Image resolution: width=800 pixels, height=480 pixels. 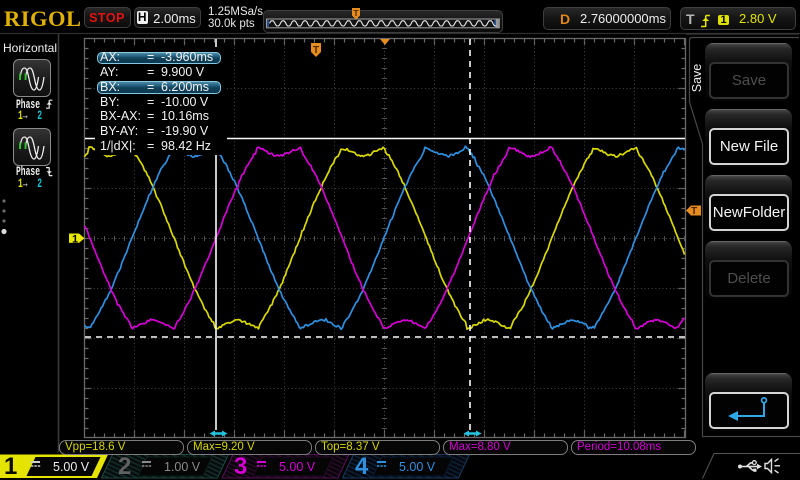 I want to click on svg-text: 2, so click(x=124, y=466).